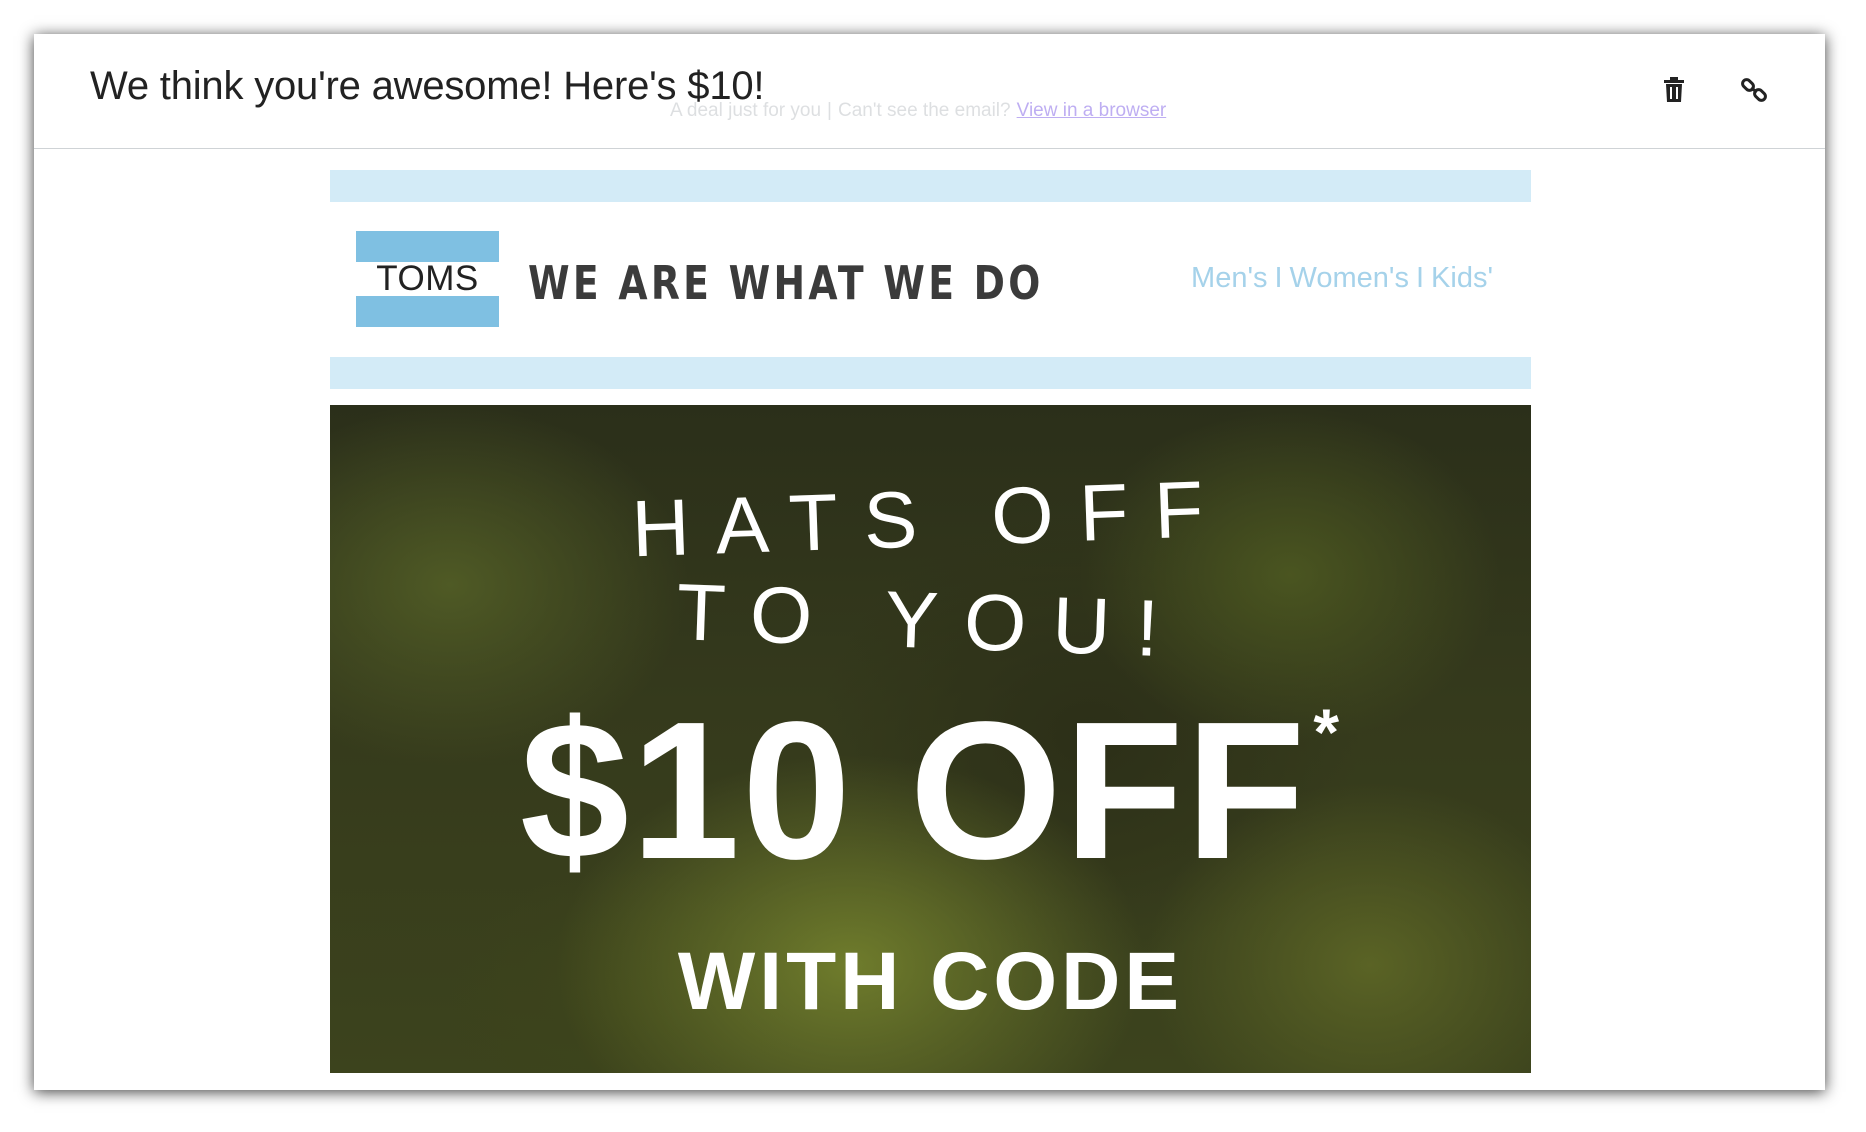 The image size is (1866, 1132). I want to click on logo-text: TOMS, so click(427, 278).